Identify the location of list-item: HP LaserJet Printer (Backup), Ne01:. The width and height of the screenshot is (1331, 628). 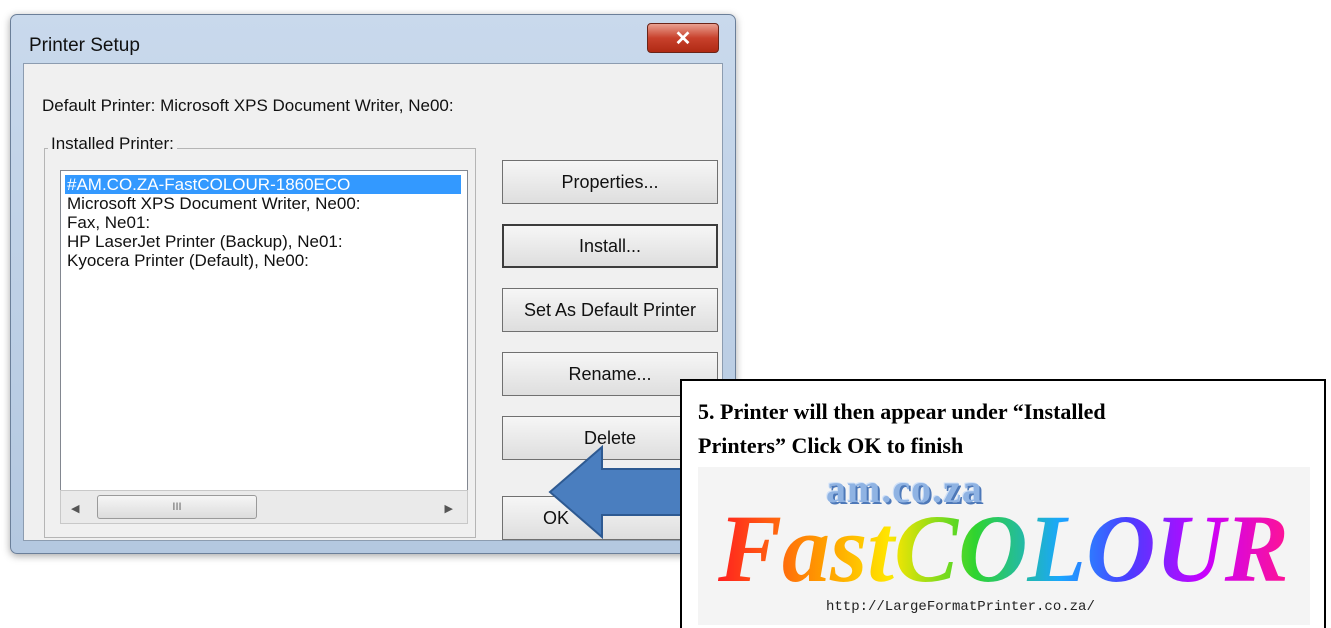
(264, 241).